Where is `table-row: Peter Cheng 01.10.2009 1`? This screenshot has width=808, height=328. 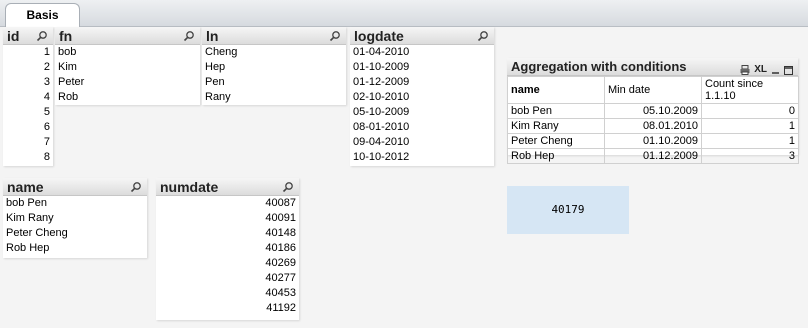
table-row: Peter Cheng 01.10.2009 1 is located at coordinates (653, 141).